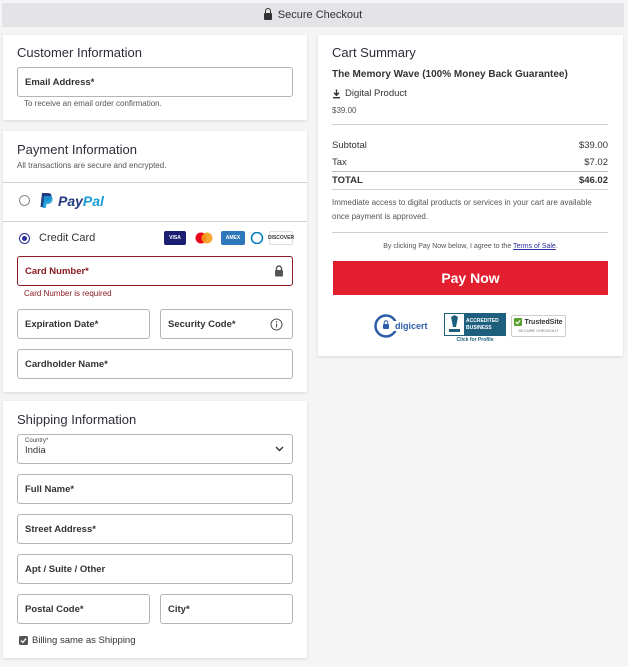 The width and height of the screenshot is (628, 667). I want to click on payment-divider-mid, so click(155, 221).